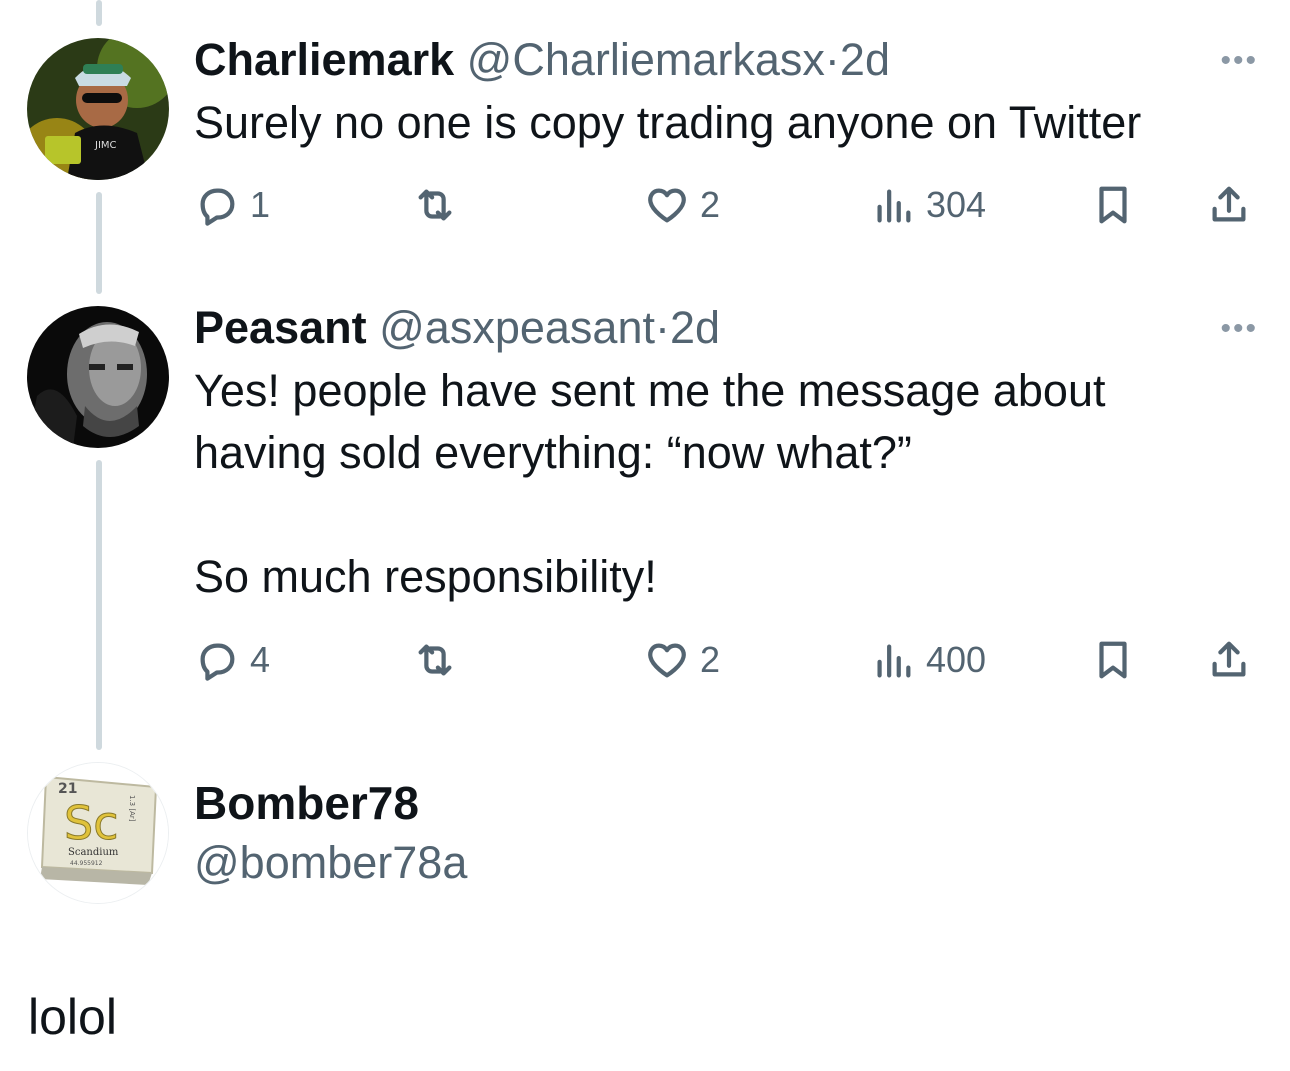 Image resolution: width=1290 pixels, height=1071 pixels. I want to click on tweet-header: Charliemark @Charliemarkasx·2d, so click(729, 60).